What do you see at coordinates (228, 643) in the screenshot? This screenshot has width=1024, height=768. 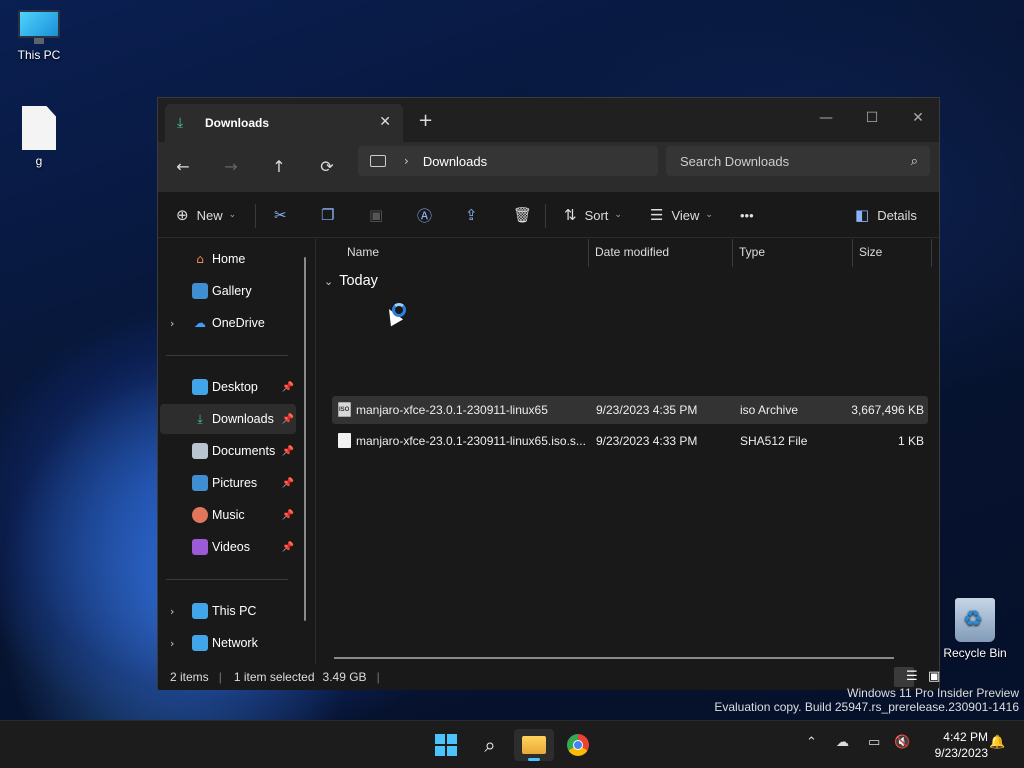 I see `sidebar-item-network: › Network` at bounding box center [228, 643].